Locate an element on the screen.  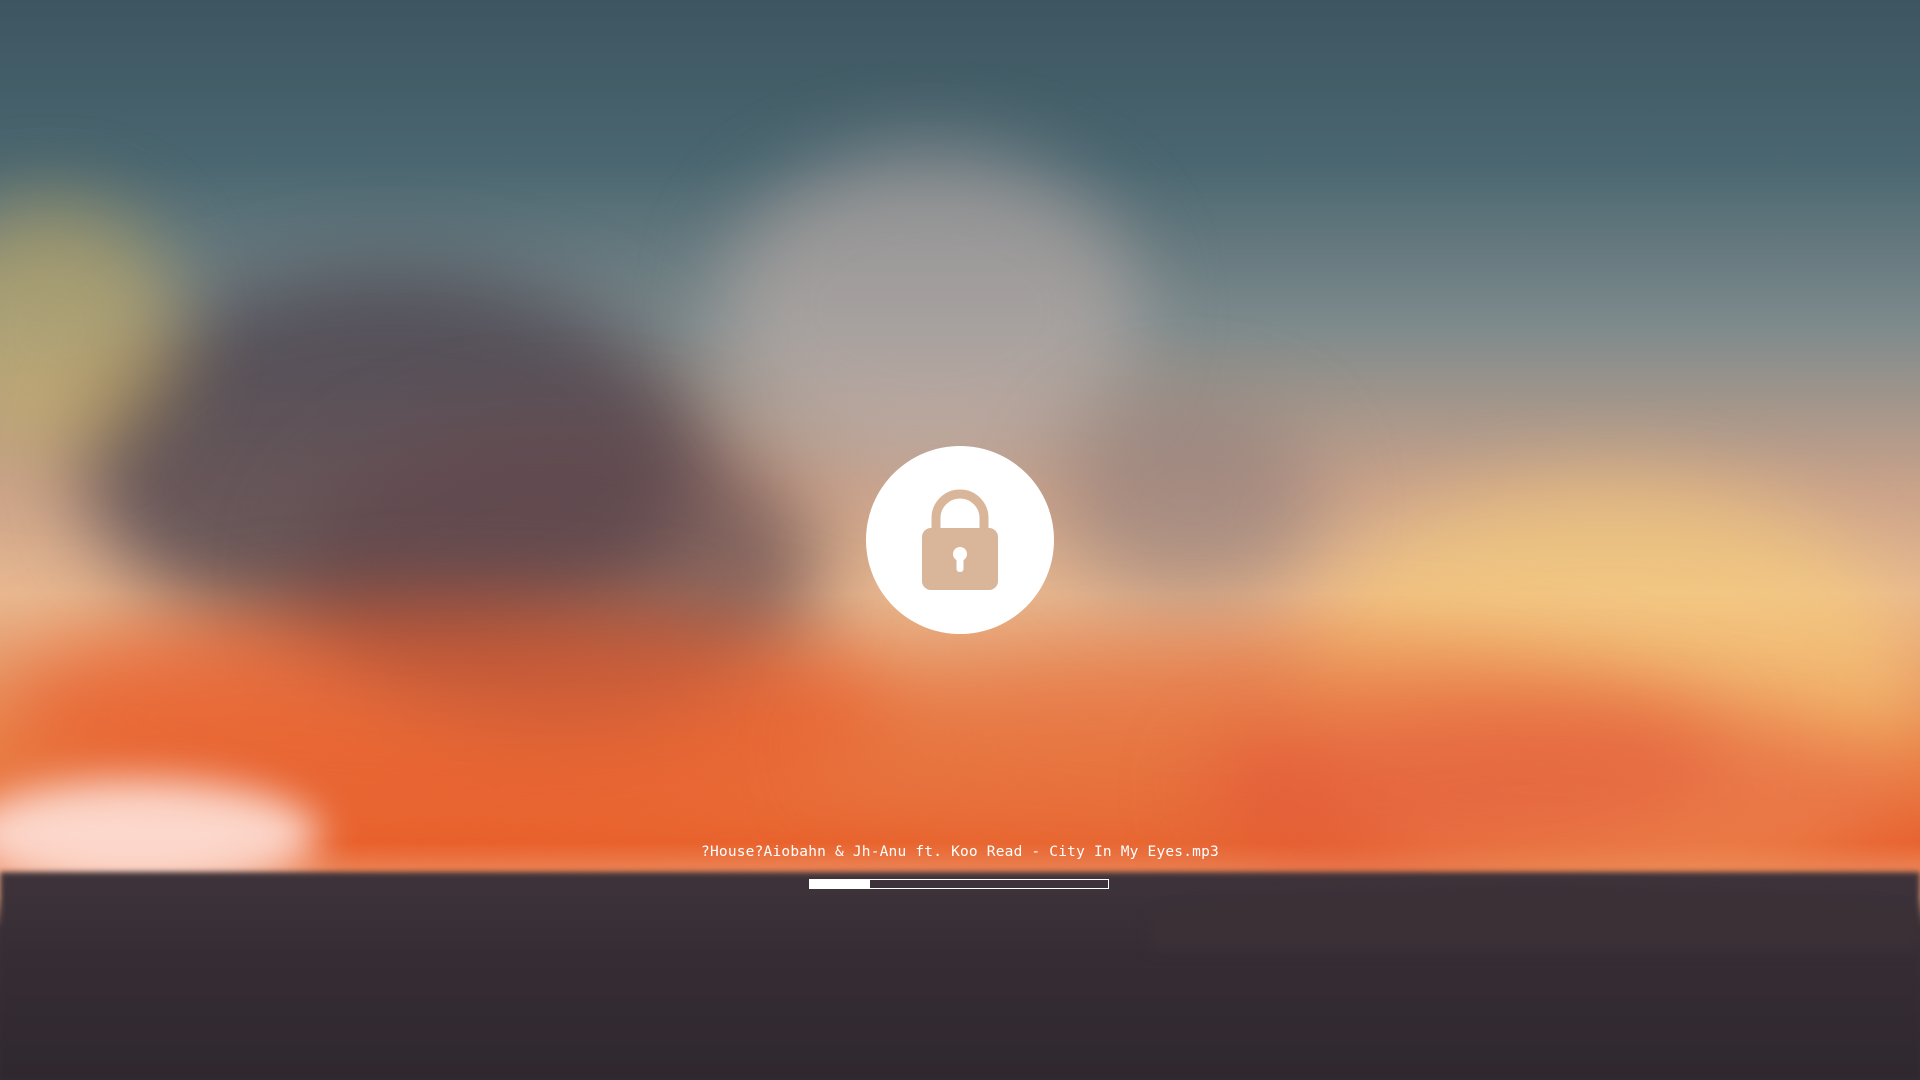
lock-button is located at coordinates (960, 540).